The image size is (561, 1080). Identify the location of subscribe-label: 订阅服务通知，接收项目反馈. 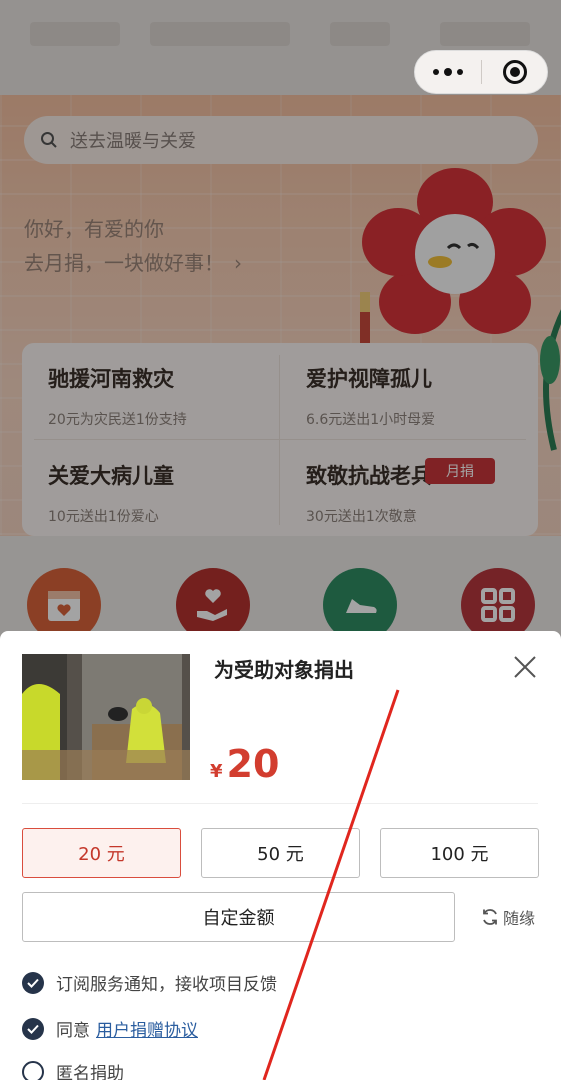
(166, 985).